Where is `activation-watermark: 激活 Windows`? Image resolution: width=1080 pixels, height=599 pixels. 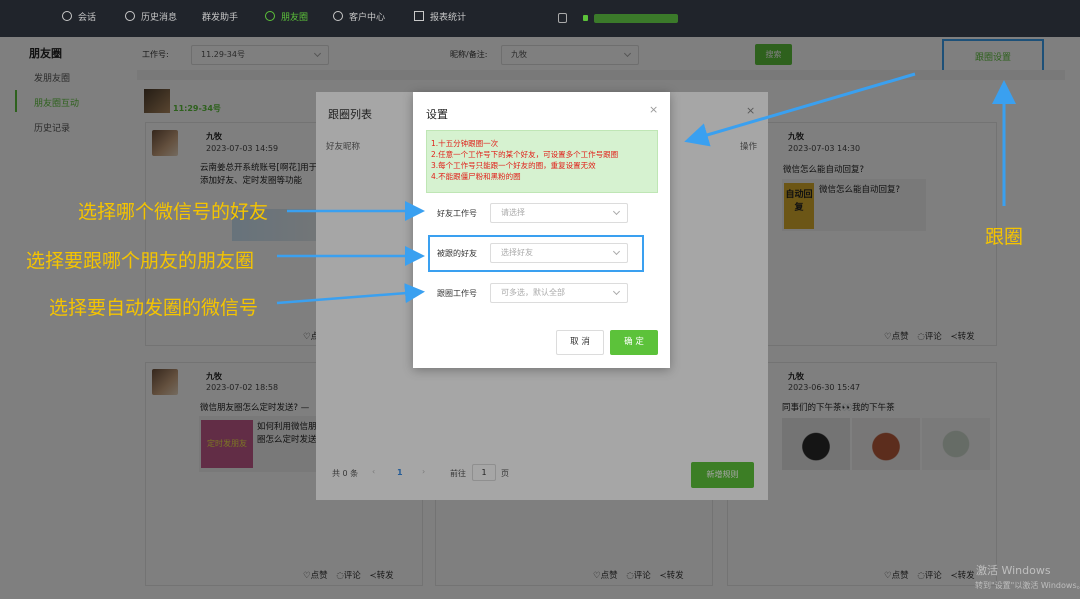
activation-watermark: 激活 Windows is located at coordinates (1013, 570).